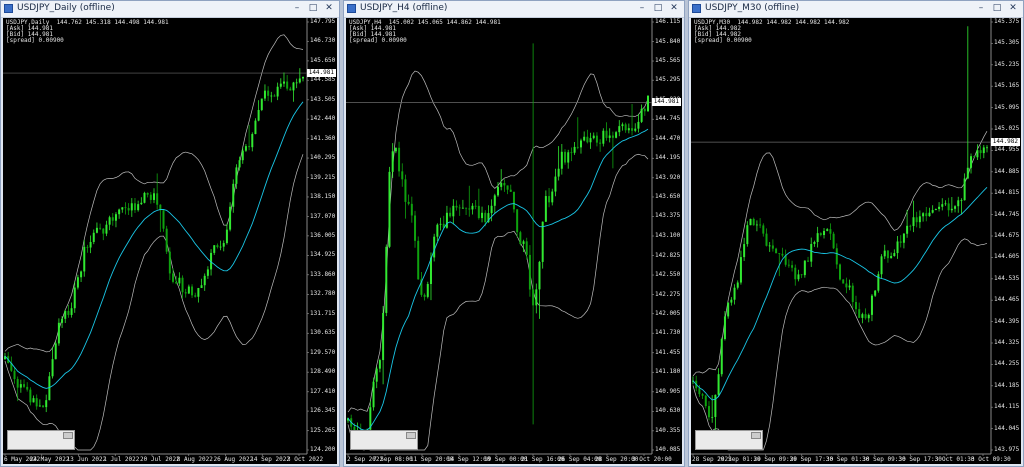 This screenshot has width=1024, height=467. Describe the element at coordinates (41, 440) in the screenshot. I see `bottom-info-panel` at that location.